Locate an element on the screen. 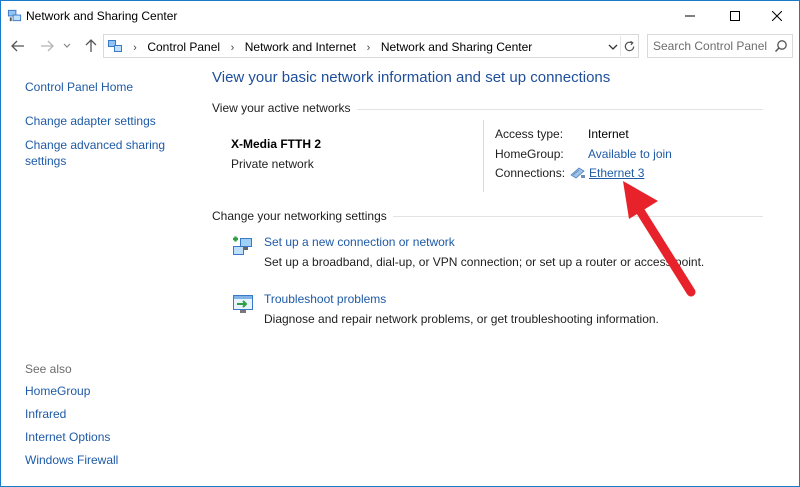 The height and width of the screenshot is (487, 800). minimize-icon is located at coordinates (689, 15).